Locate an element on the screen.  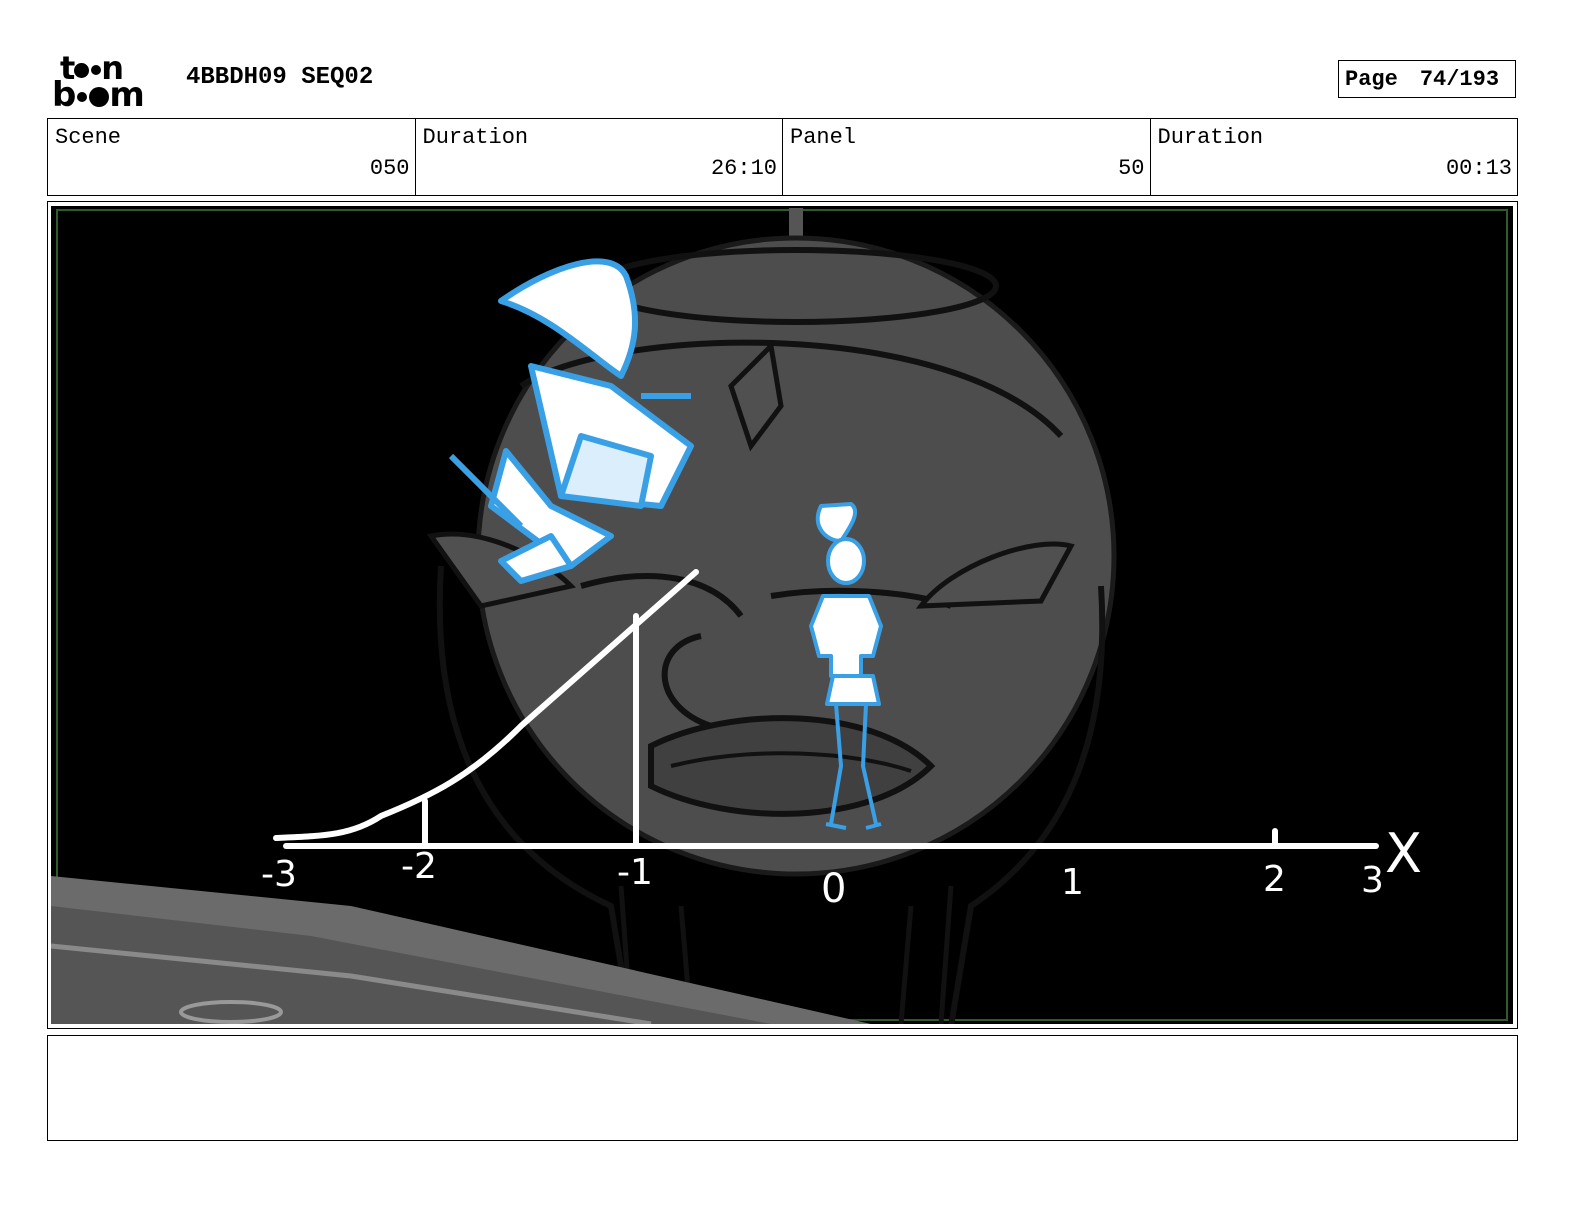
toon-boom-logo: tn bm is located at coordinates (108, 82).